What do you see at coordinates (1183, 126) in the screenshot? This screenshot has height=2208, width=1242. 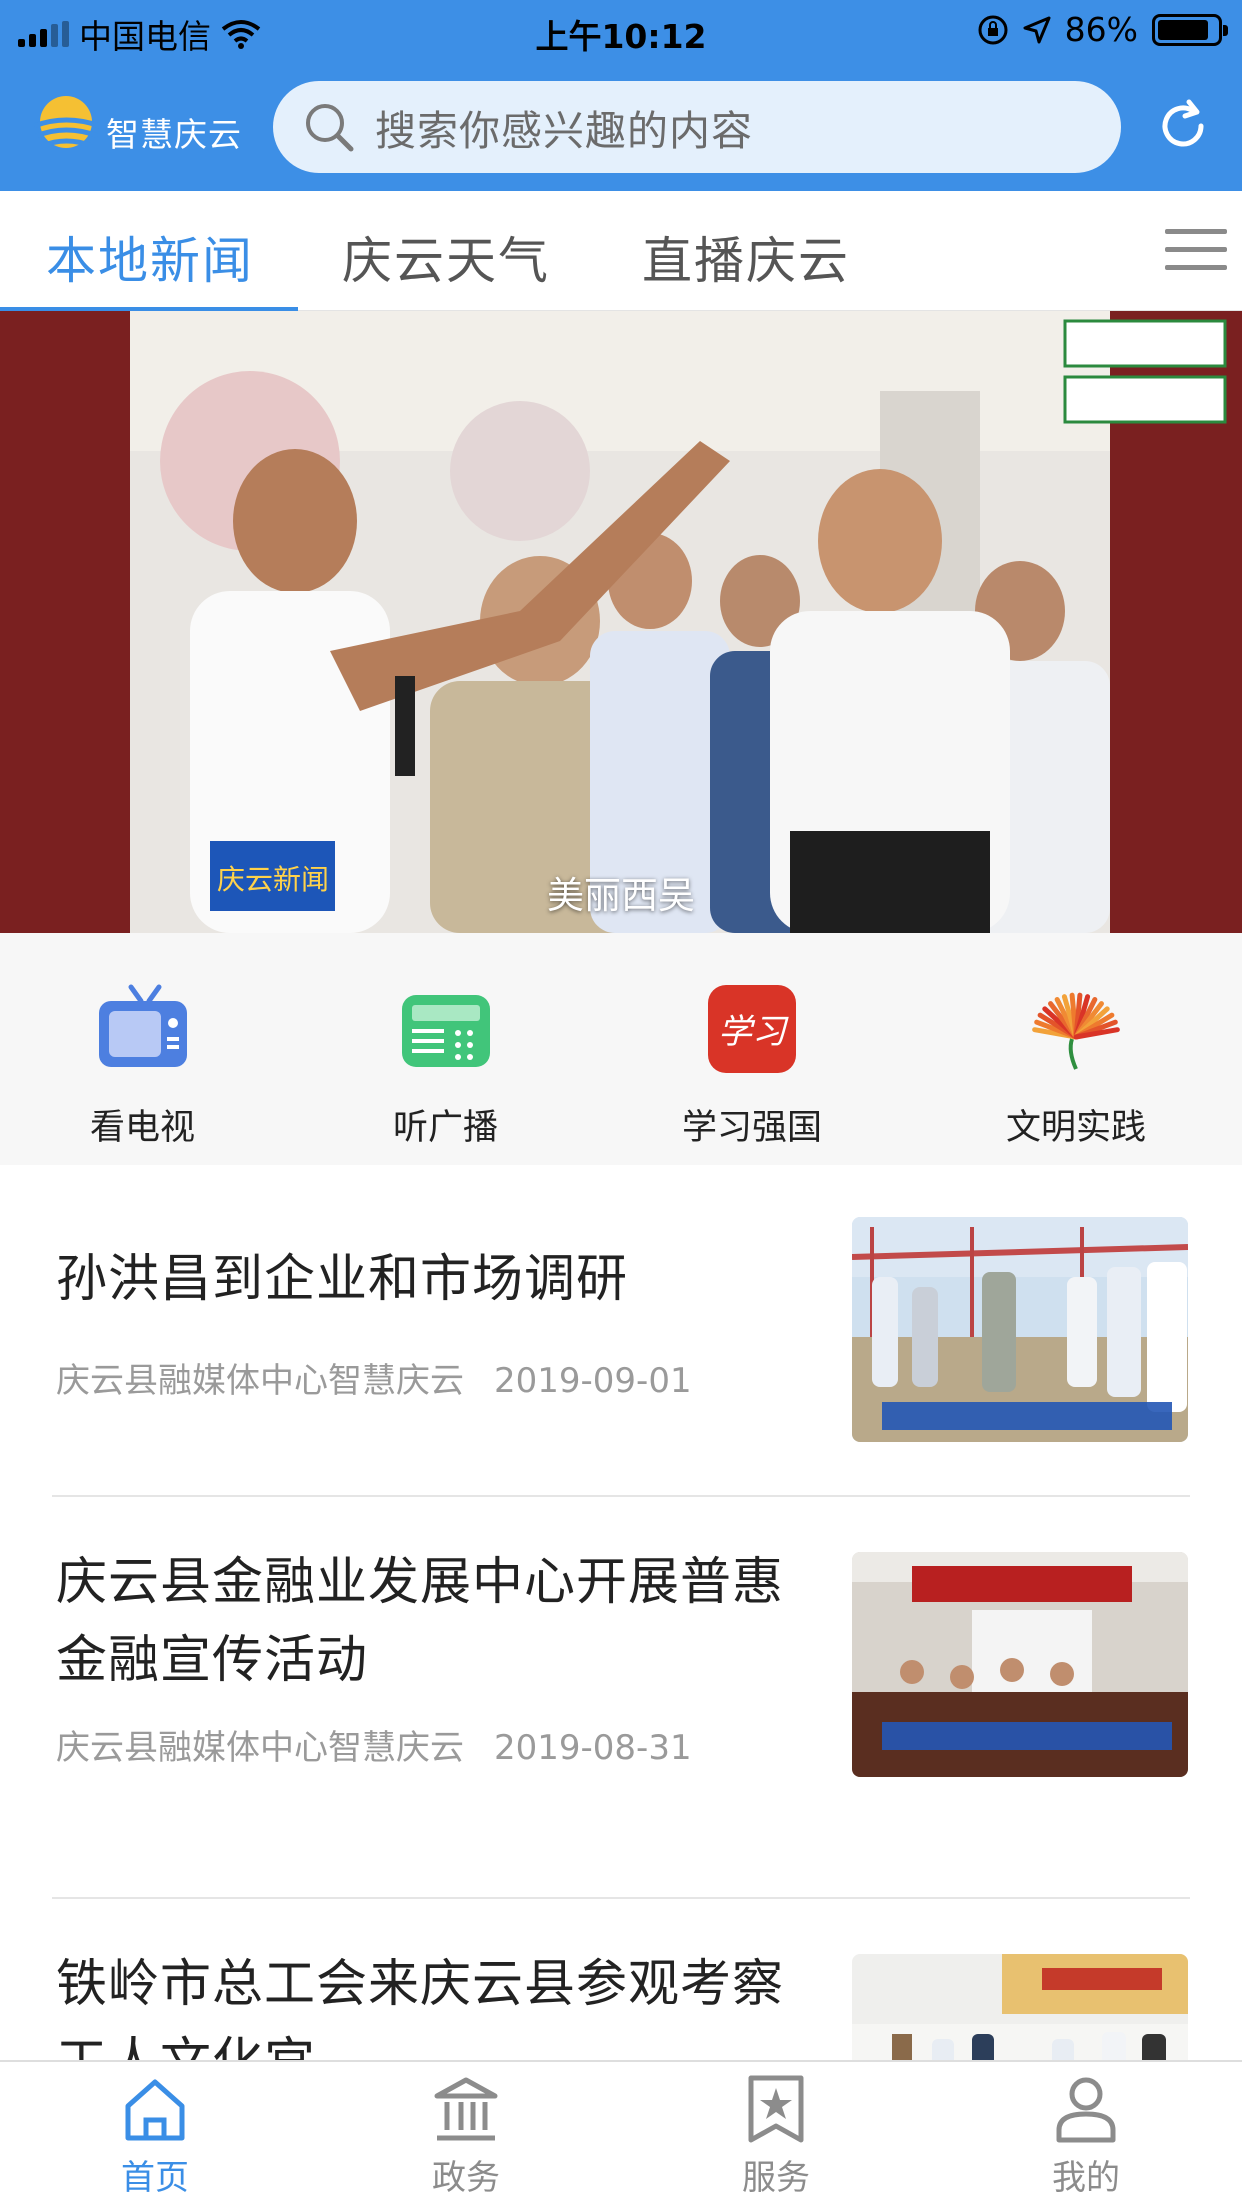 I see `refresh-icon` at bounding box center [1183, 126].